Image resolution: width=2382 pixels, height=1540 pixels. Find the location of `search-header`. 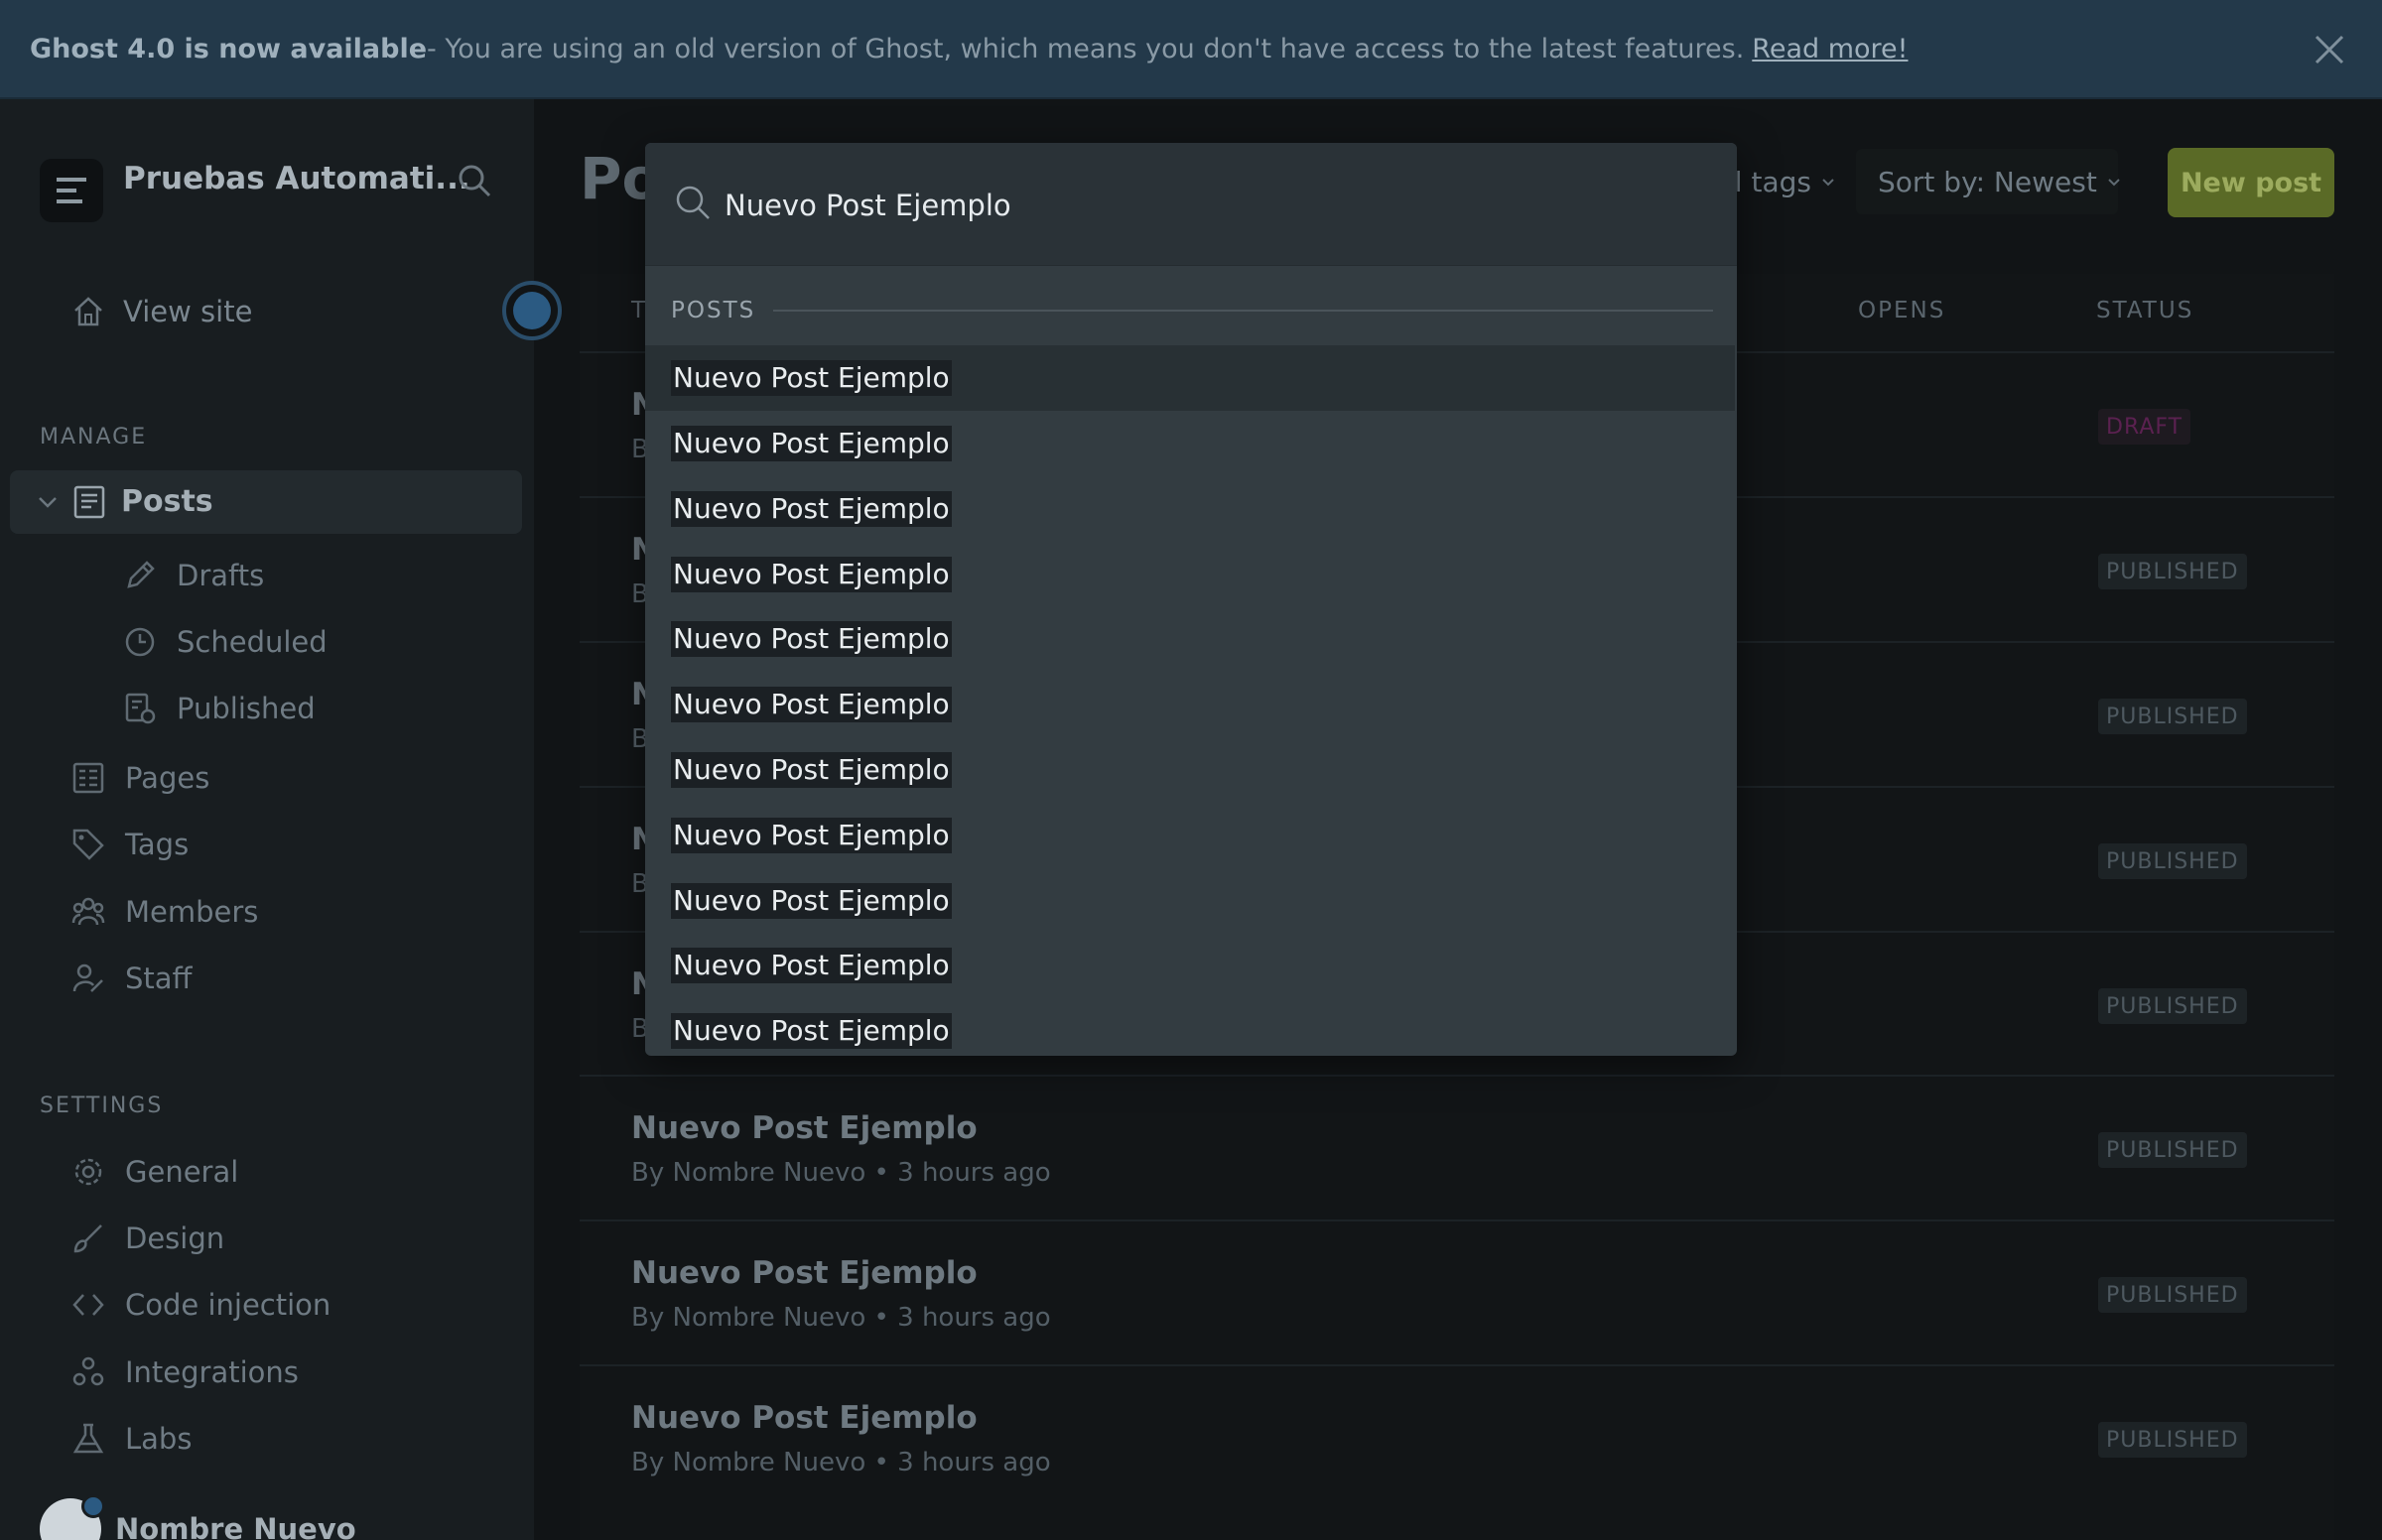

search-header is located at coordinates (1191, 204).